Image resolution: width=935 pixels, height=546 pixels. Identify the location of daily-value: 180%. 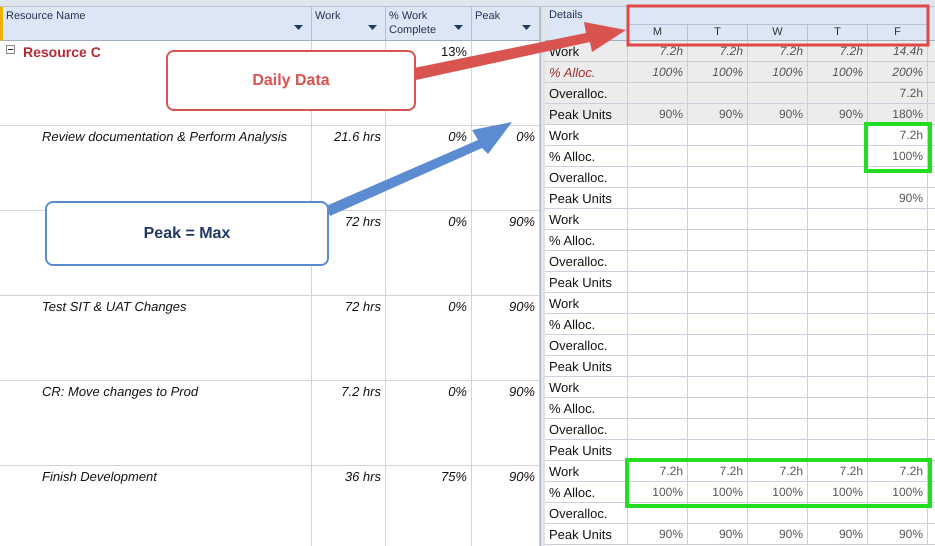
(907, 114).